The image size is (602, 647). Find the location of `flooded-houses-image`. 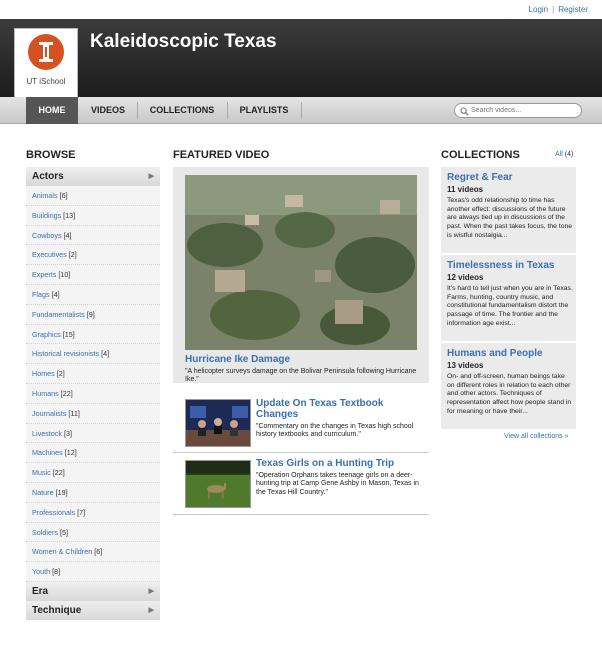

flooded-houses-image is located at coordinates (301, 262).